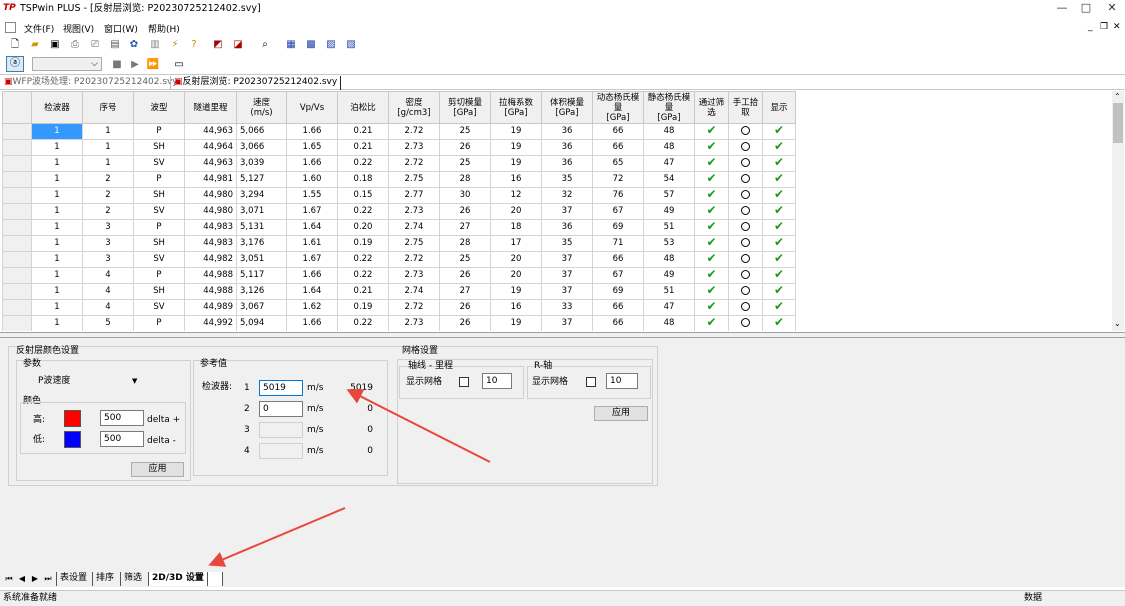 The image size is (1125, 606). What do you see at coordinates (210, 147) in the screenshot?
I see `table-cell: 44,964` at bounding box center [210, 147].